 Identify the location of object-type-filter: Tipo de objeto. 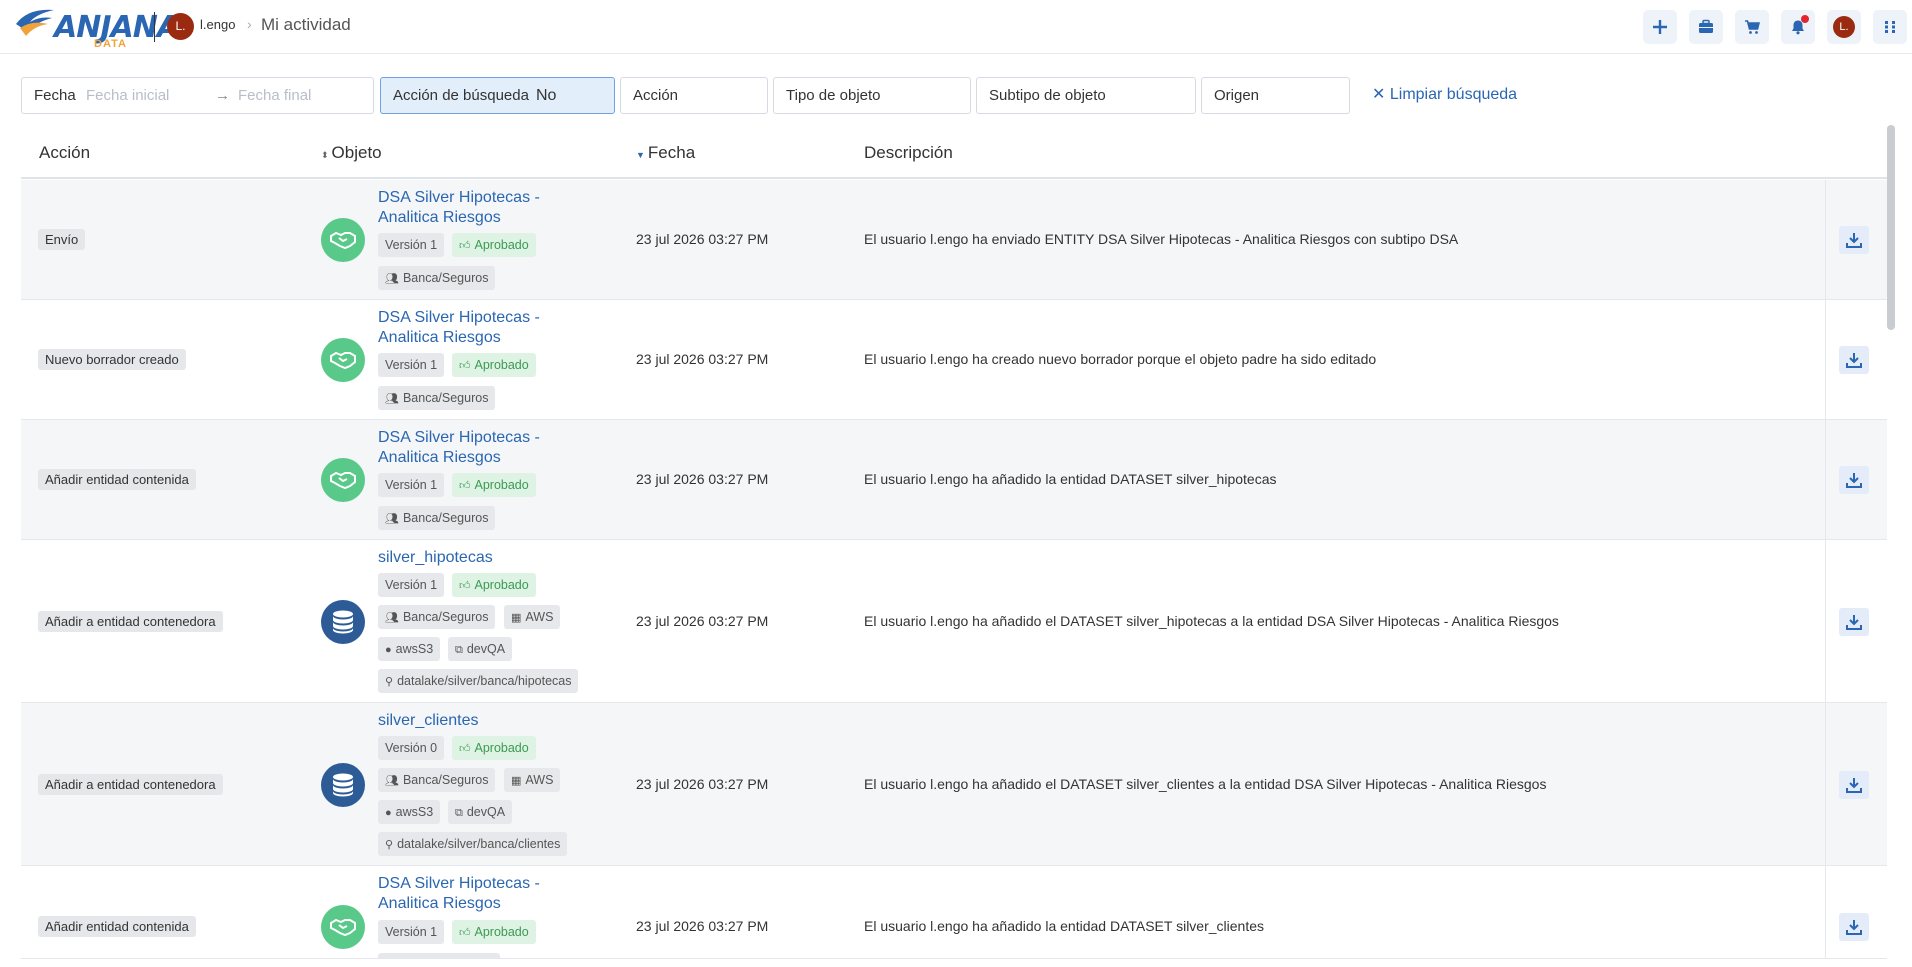
(872, 95).